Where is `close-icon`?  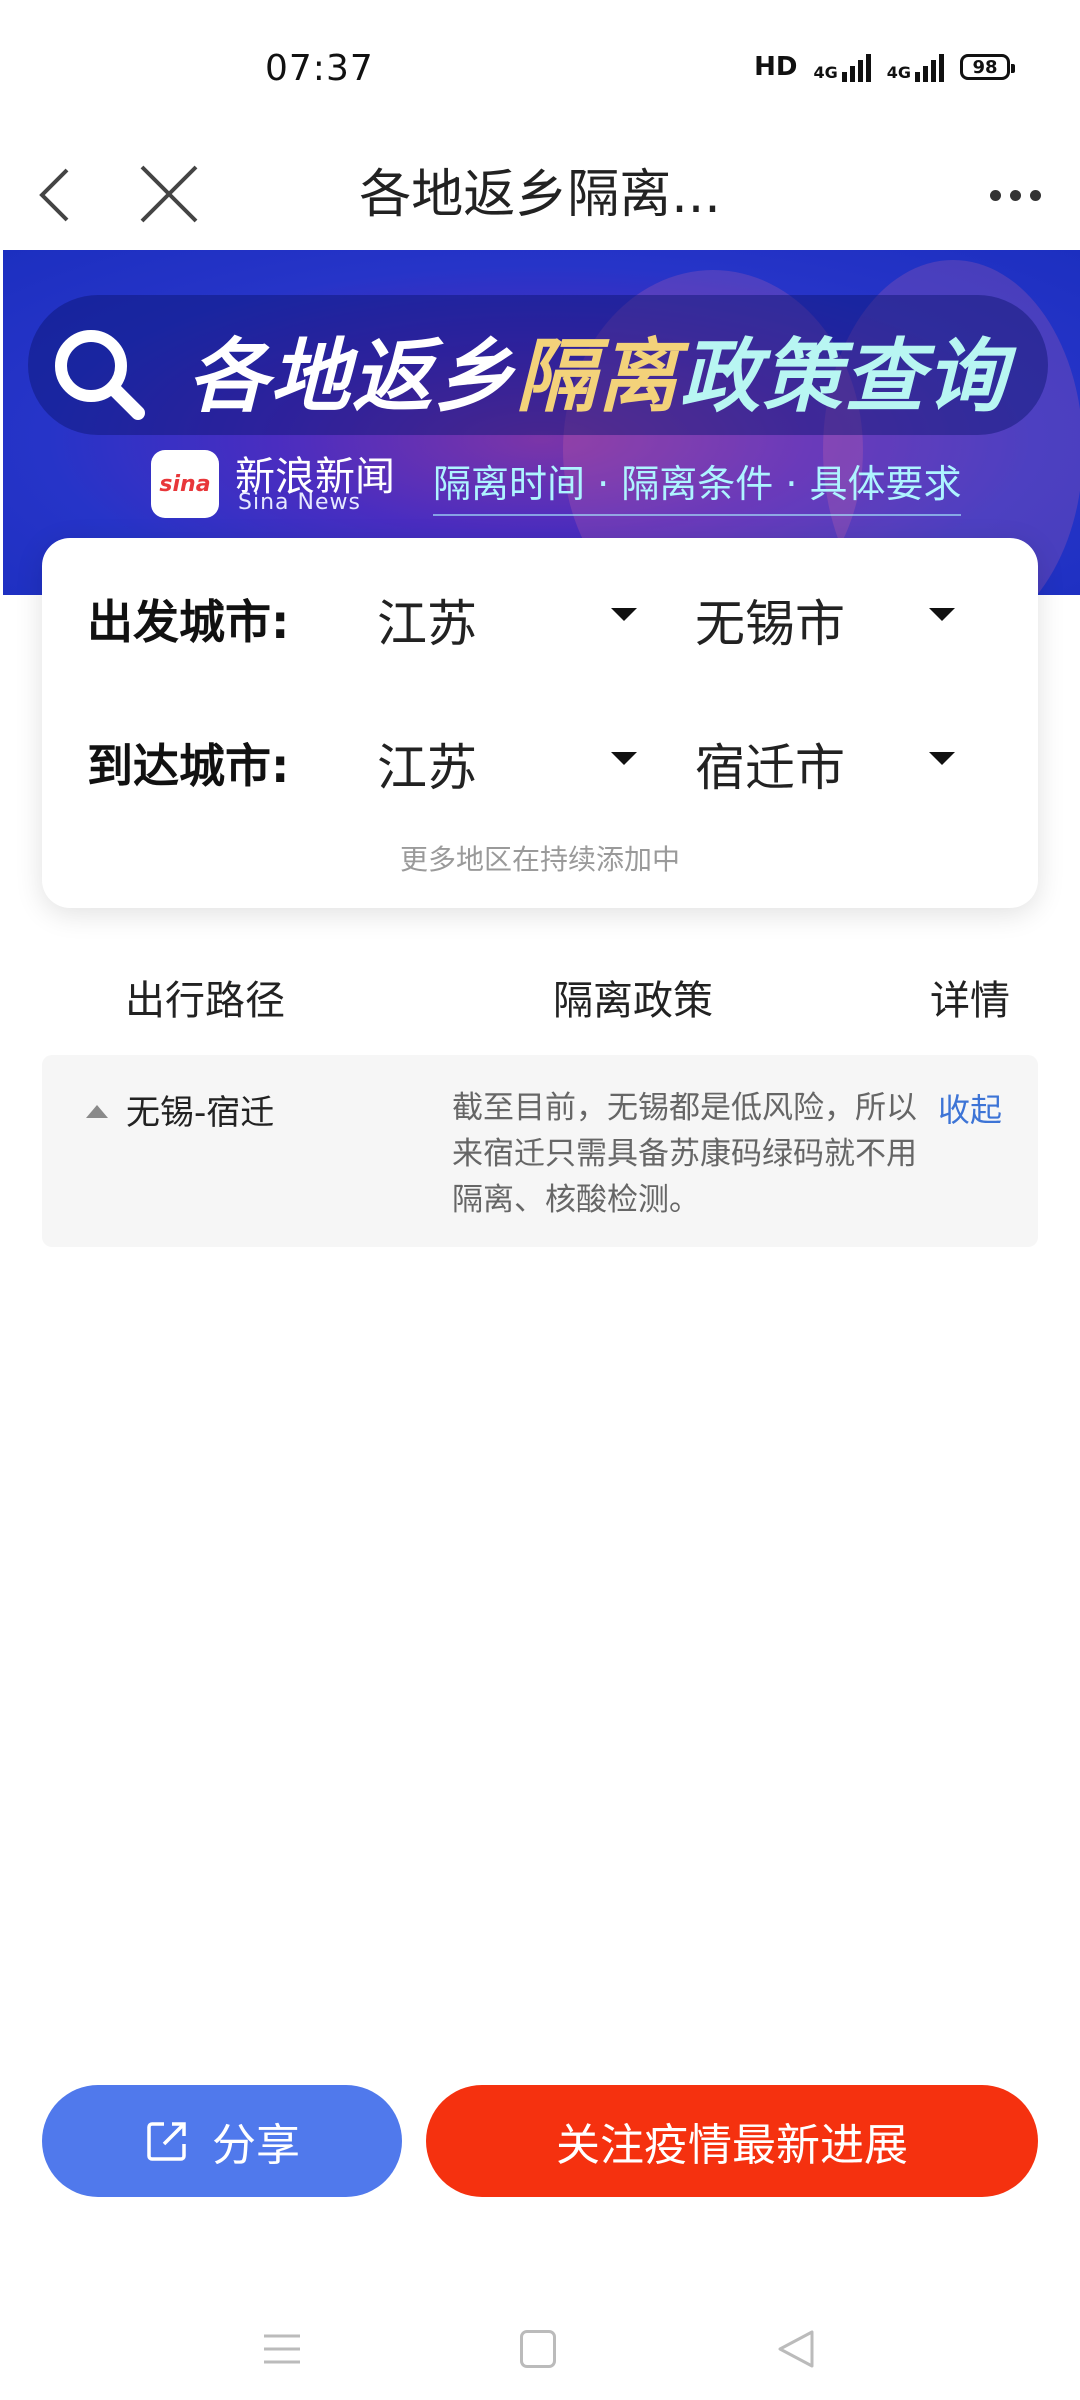 close-icon is located at coordinates (169, 194).